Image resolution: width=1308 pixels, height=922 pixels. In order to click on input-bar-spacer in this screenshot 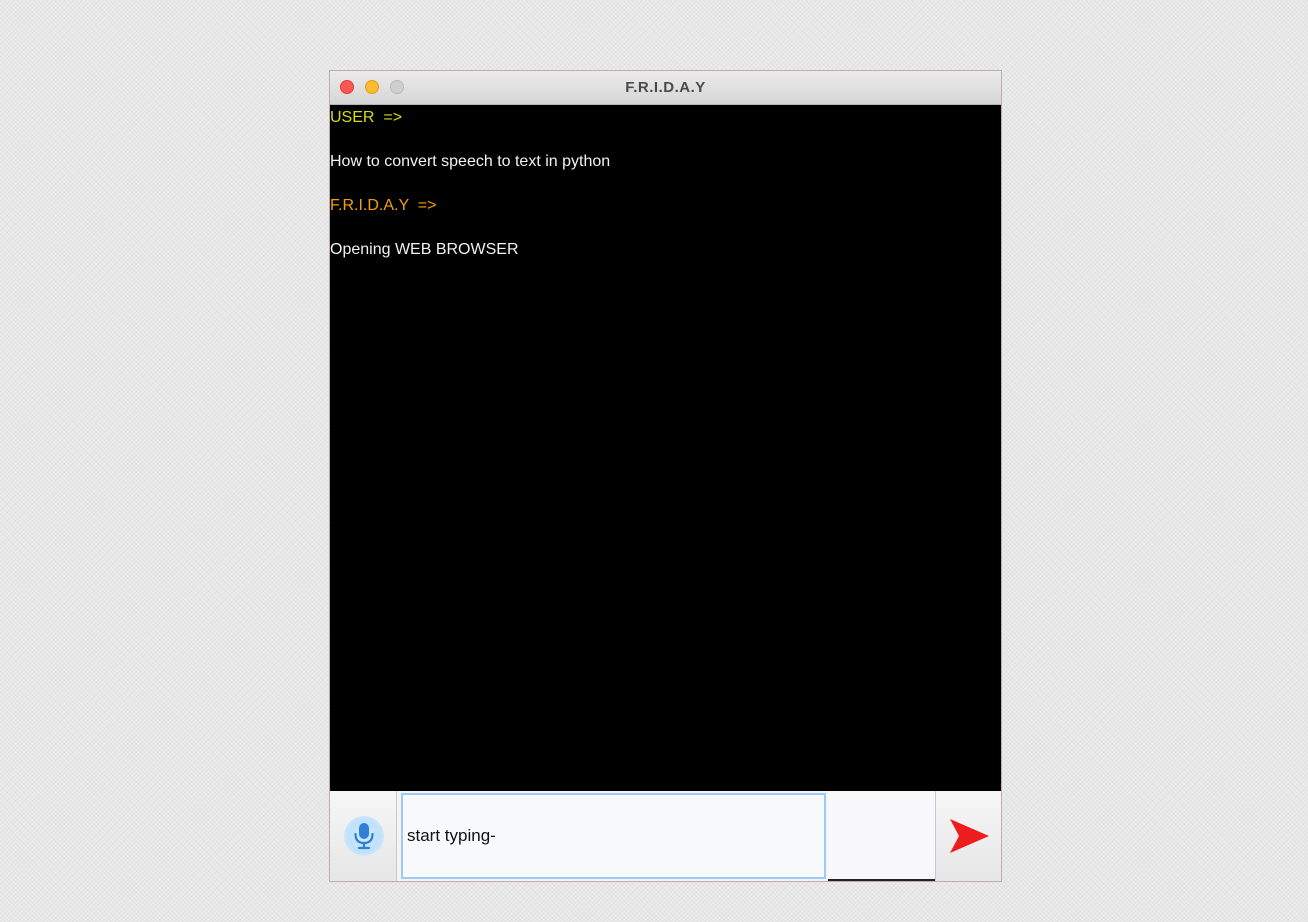, I will do `click(881, 836)`.